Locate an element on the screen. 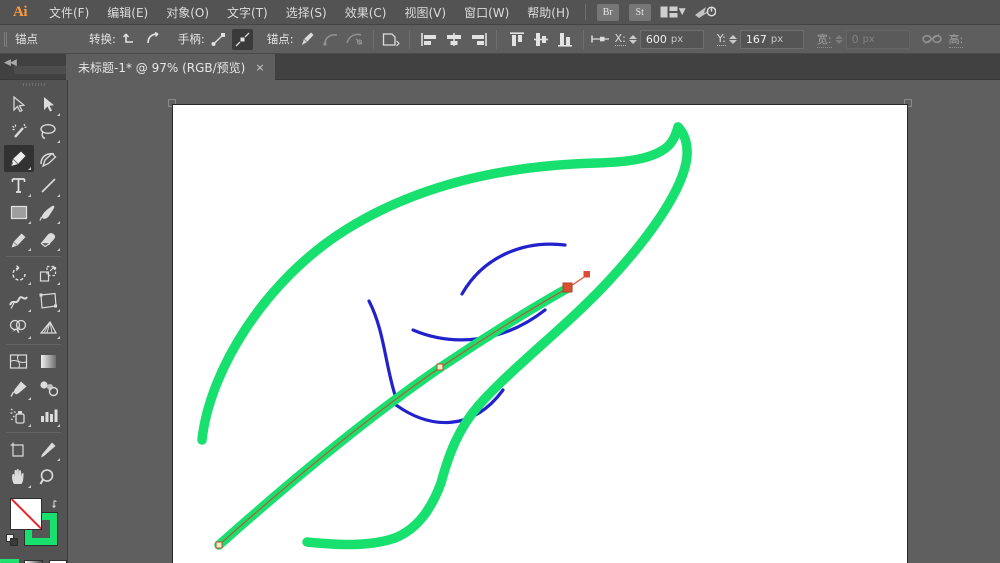  docked-panel-stub is located at coordinates (40, 70).